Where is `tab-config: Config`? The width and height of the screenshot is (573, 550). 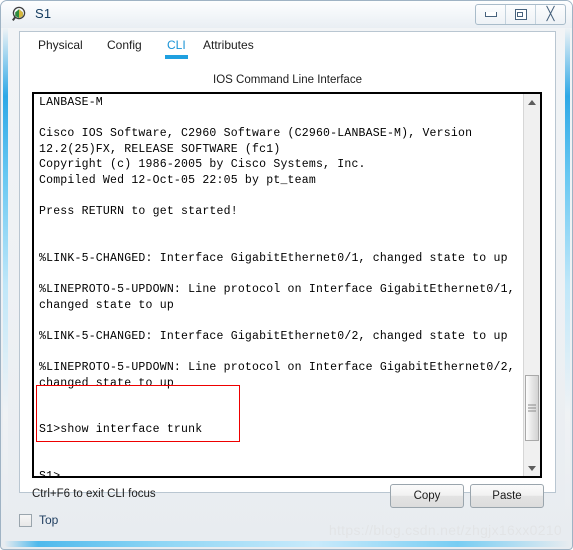 tab-config: Config is located at coordinates (124, 46).